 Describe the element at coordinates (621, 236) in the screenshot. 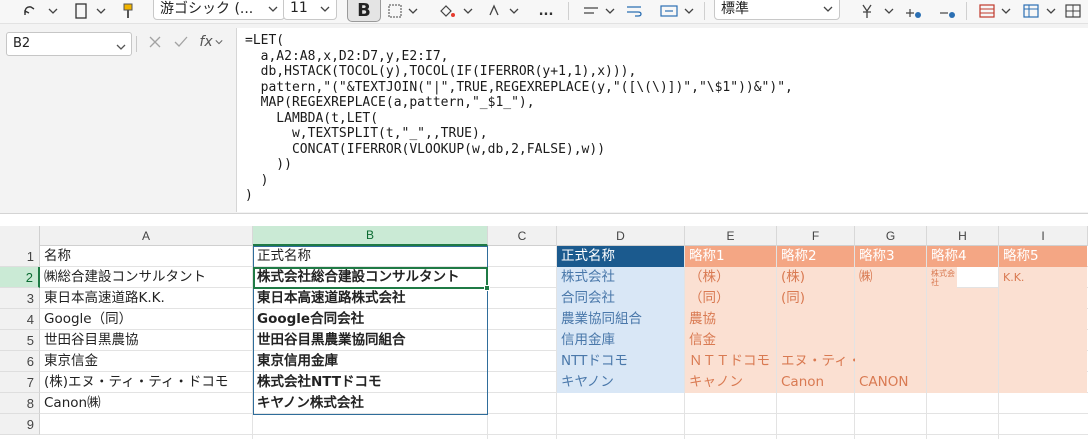

I see `column-header-d: D` at that location.